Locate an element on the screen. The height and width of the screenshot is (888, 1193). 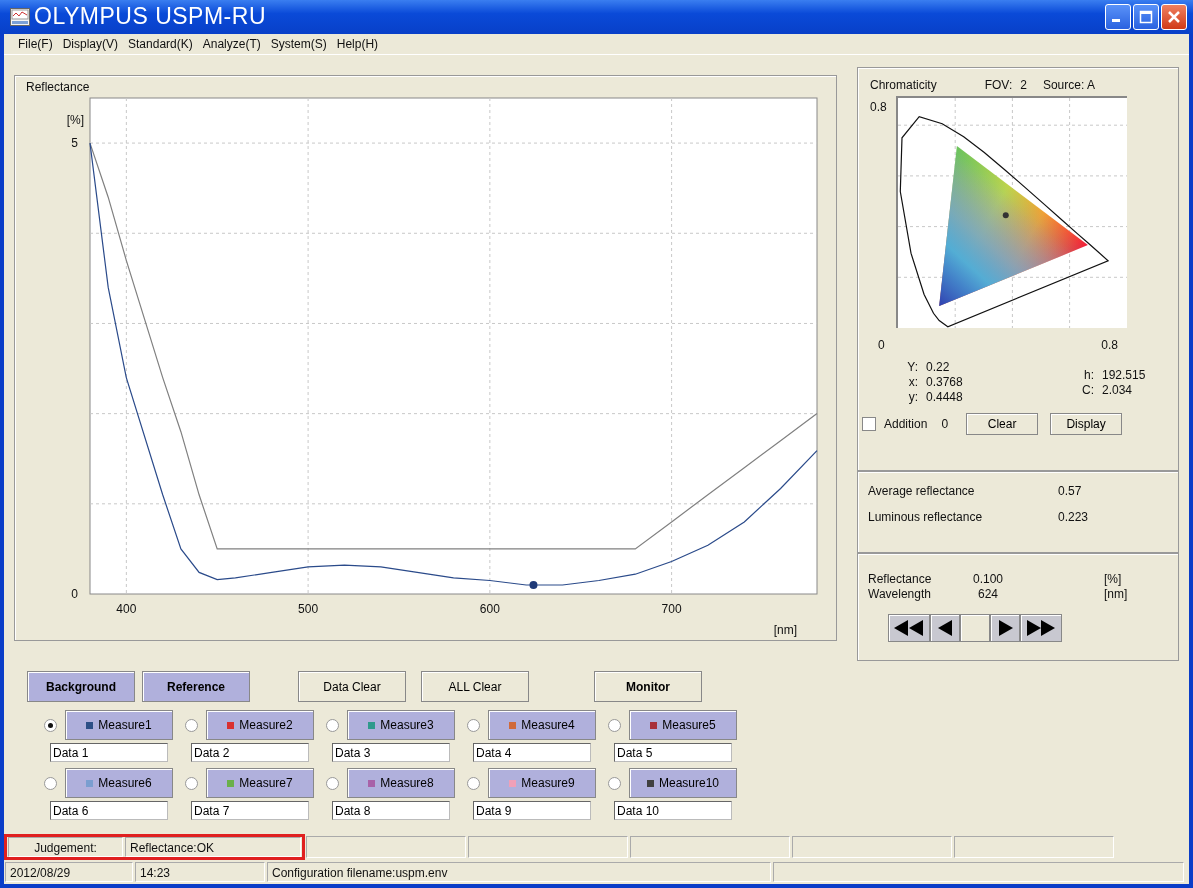
measure-button: Measure10 is located at coordinates (683, 783).